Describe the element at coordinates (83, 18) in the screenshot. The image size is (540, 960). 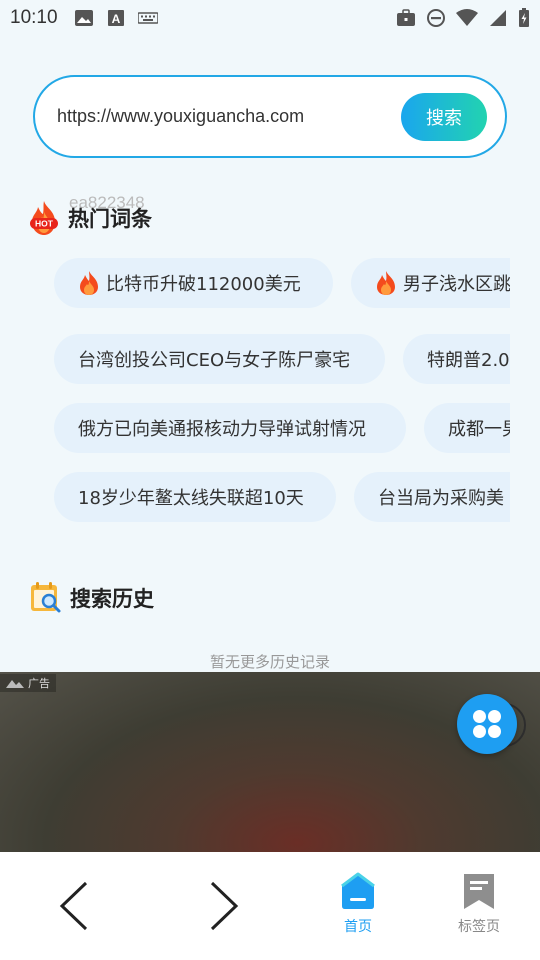
I see `image-icon` at that location.